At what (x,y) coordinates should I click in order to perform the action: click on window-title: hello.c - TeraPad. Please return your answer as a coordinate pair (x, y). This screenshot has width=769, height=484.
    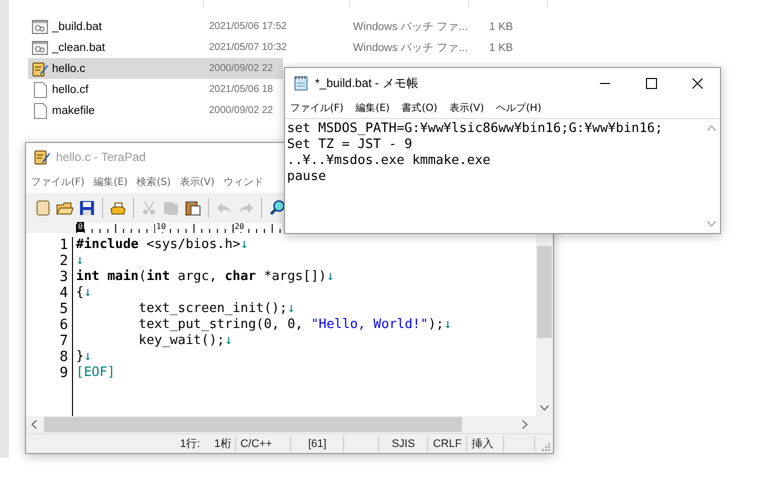
    Looking at the image, I should click on (101, 157).